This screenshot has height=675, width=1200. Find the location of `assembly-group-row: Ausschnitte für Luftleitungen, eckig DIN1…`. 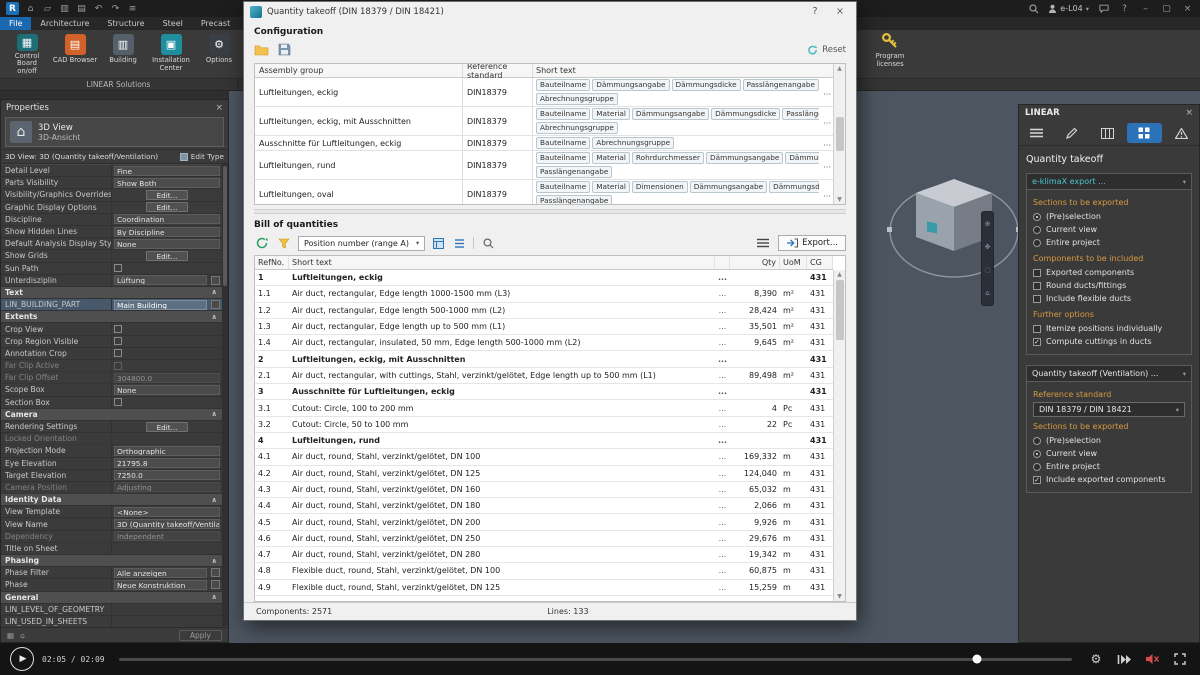

assembly-group-row: Ausschnitte für Luftleitungen, eckig DIN1… is located at coordinates (544, 143).